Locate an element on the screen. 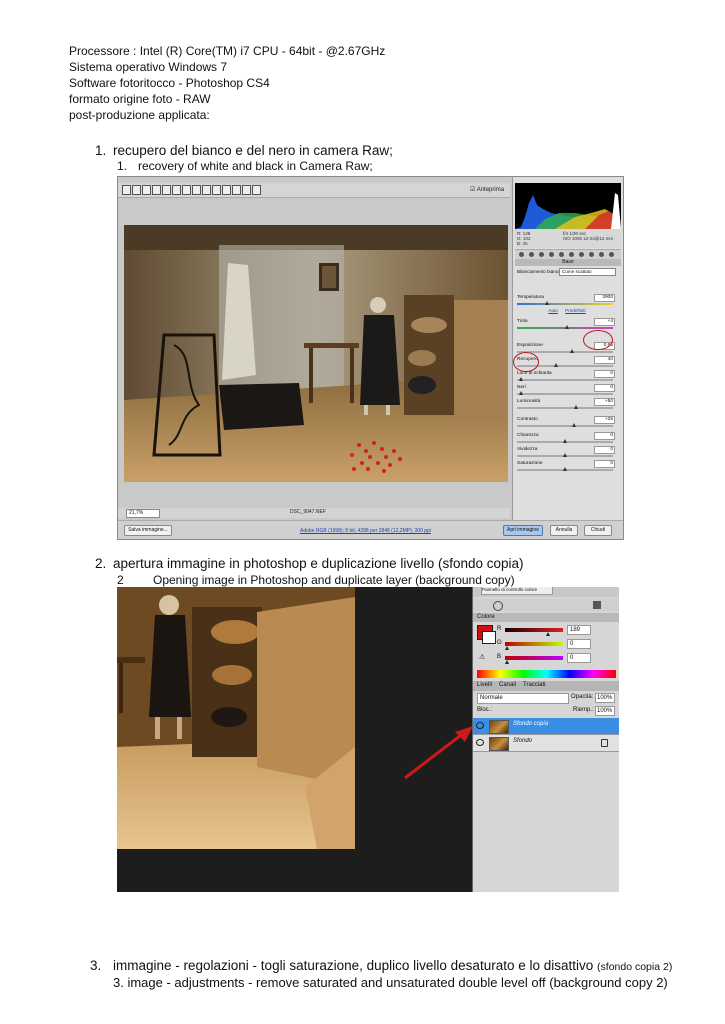  zoom-level-select: 21,7% is located at coordinates (143, 513).